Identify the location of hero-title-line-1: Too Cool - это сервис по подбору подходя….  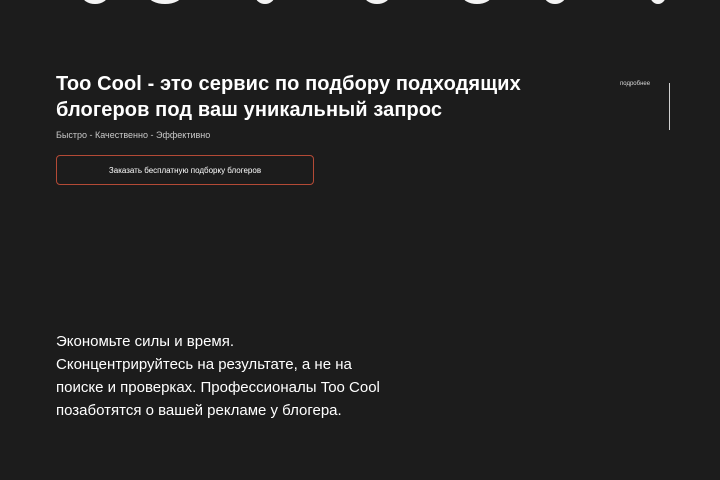
(288, 84).